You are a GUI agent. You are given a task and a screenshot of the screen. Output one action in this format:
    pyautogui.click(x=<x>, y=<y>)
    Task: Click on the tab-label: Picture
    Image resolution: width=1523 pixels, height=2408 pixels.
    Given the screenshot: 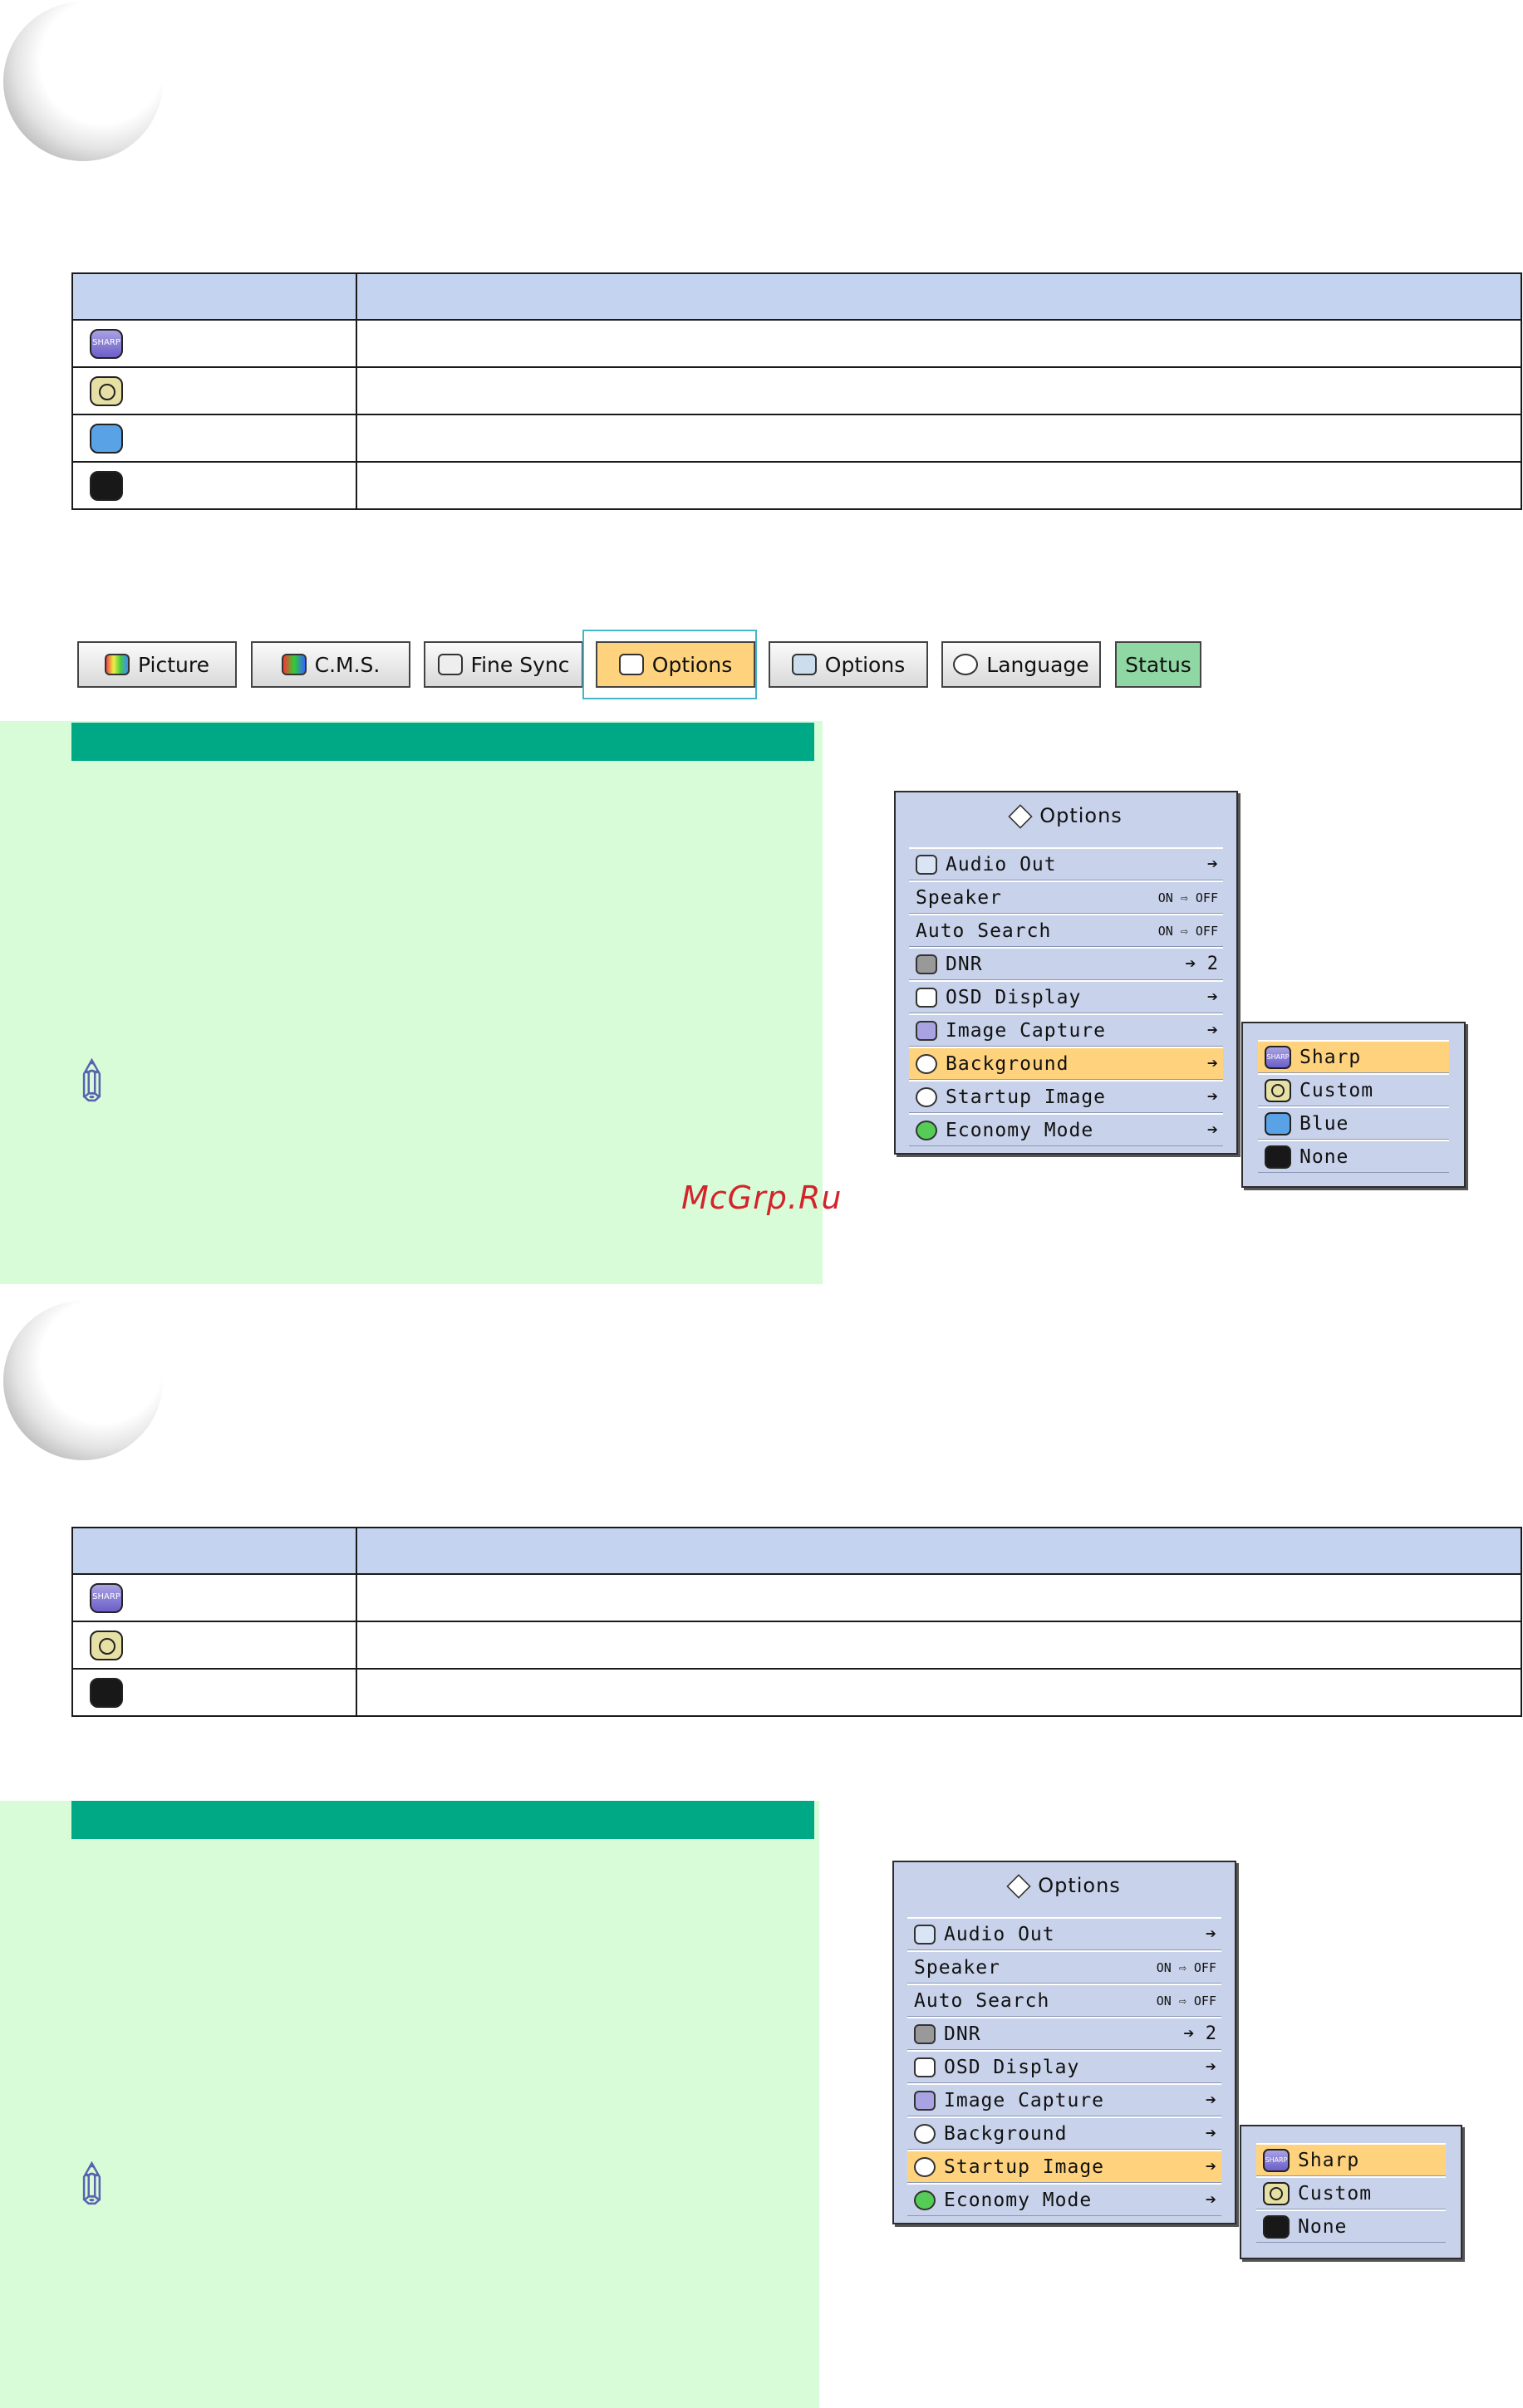 What is the action you would take?
    pyautogui.click(x=173, y=664)
    